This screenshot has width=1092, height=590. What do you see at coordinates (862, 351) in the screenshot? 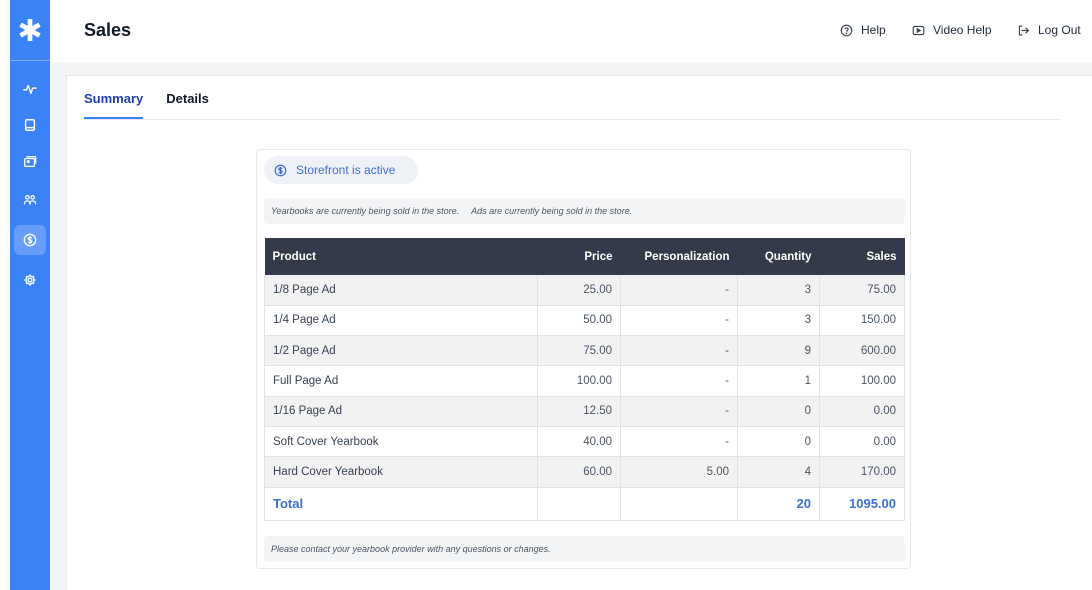
I see `sales-cell: 600.00` at bounding box center [862, 351].